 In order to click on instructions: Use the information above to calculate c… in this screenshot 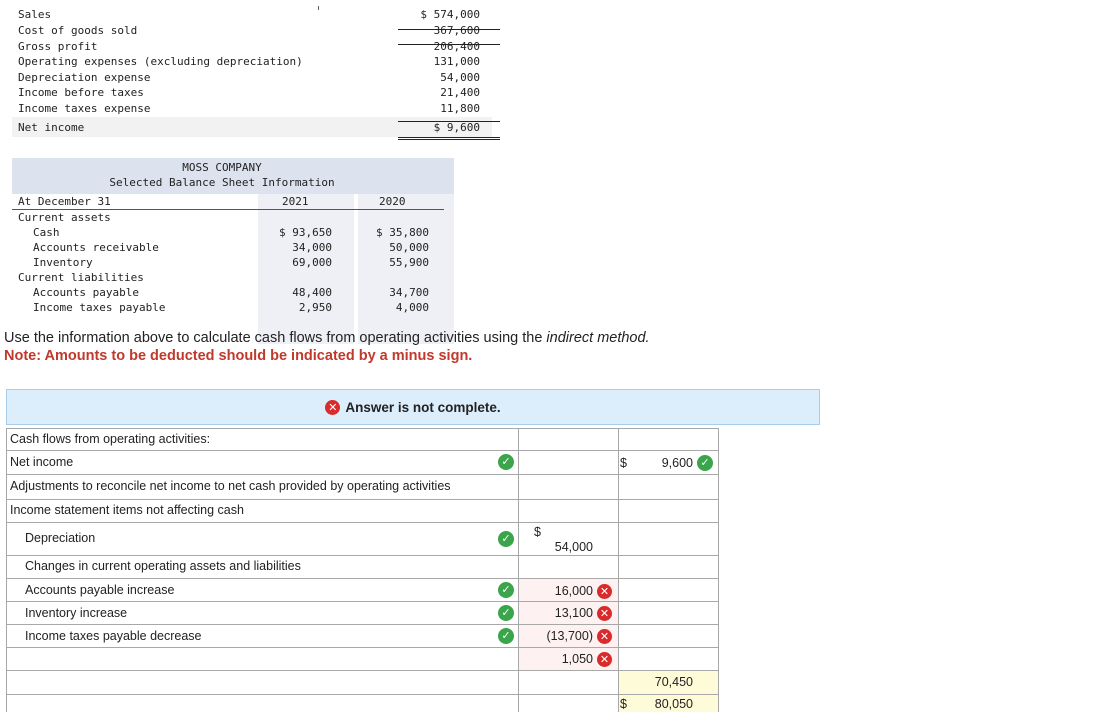, I will do `click(327, 347)`.